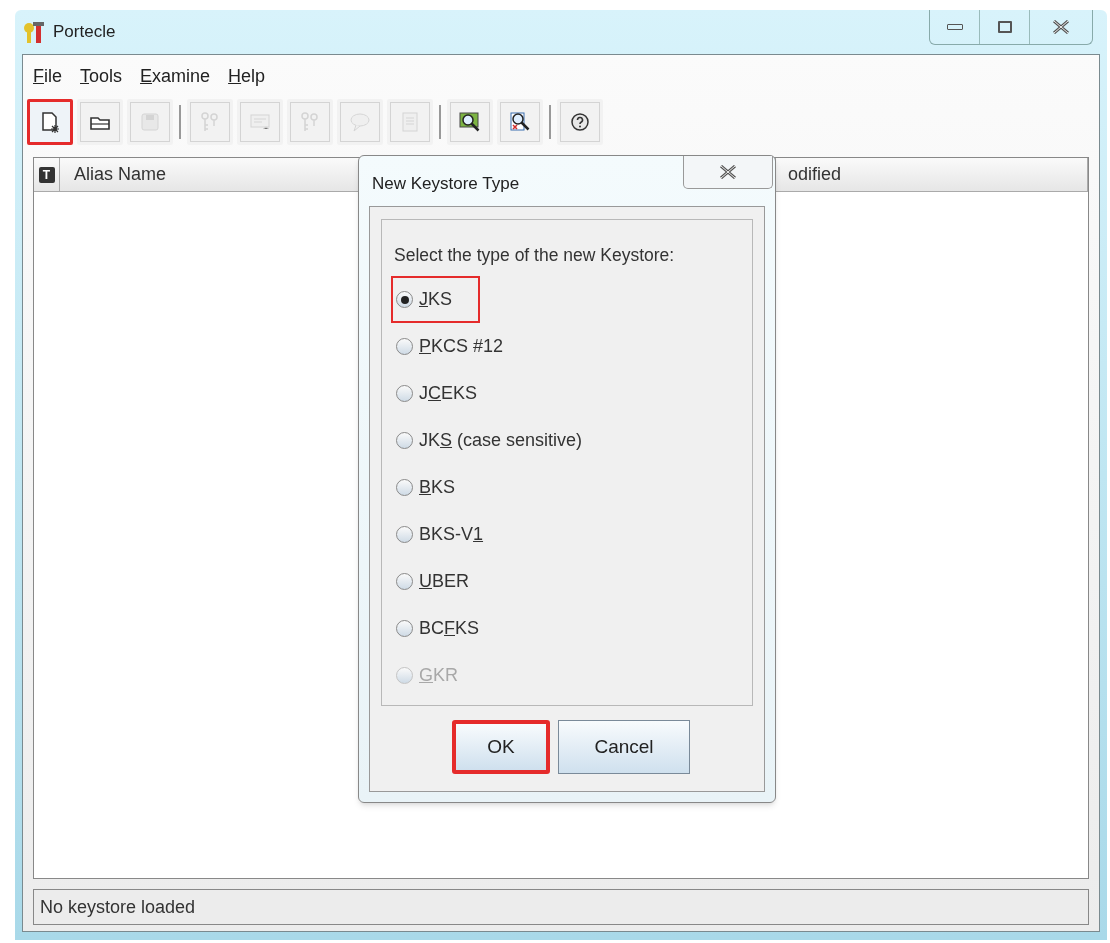 This screenshot has width=1110, height=943. What do you see at coordinates (501, 747) in the screenshot?
I see `dialog-button: OK` at bounding box center [501, 747].